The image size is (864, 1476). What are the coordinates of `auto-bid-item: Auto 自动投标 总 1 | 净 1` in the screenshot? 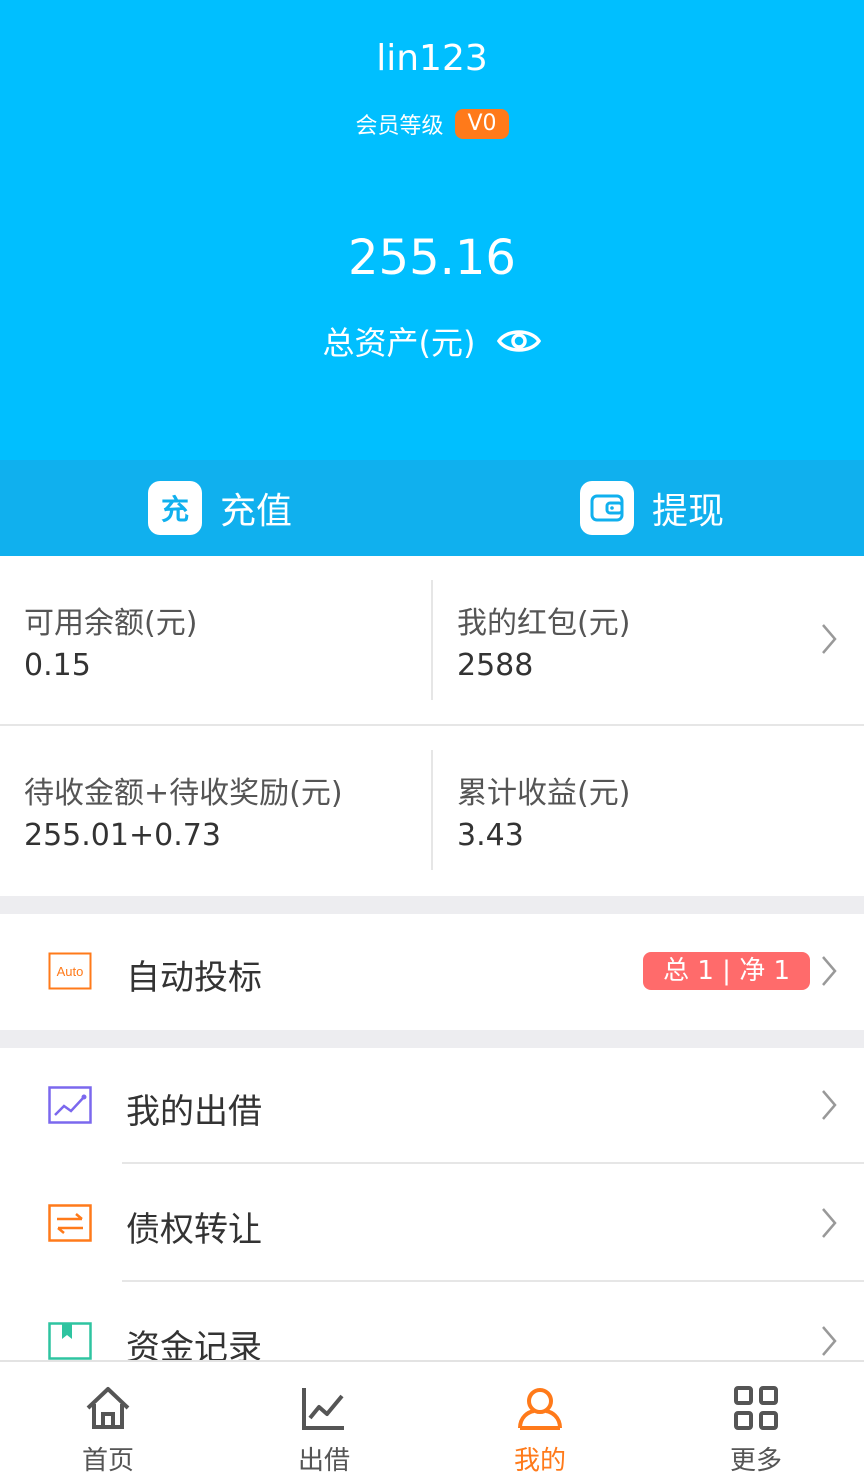 It's located at (432, 972).